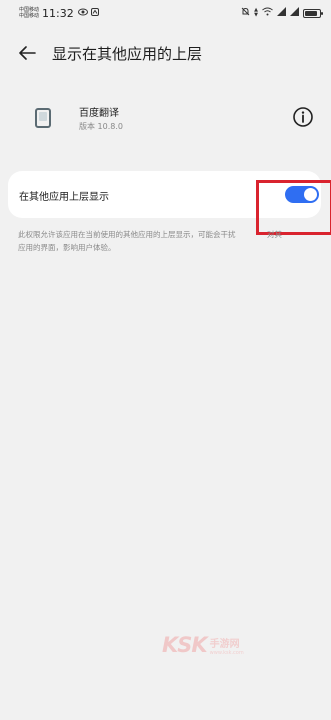  What do you see at coordinates (64, 197) in the screenshot?
I see `overlay-permission-label: 在其他应用上层显示` at bounding box center [64, 197].